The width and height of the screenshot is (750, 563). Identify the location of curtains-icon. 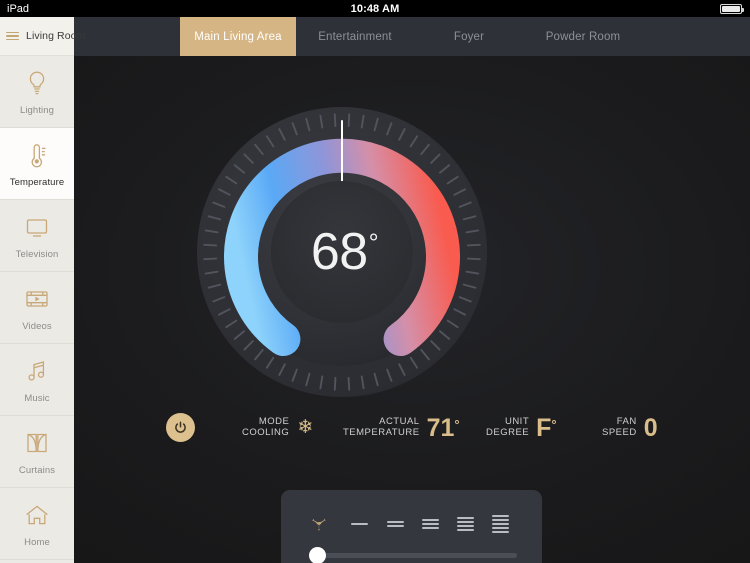
(37, 443).